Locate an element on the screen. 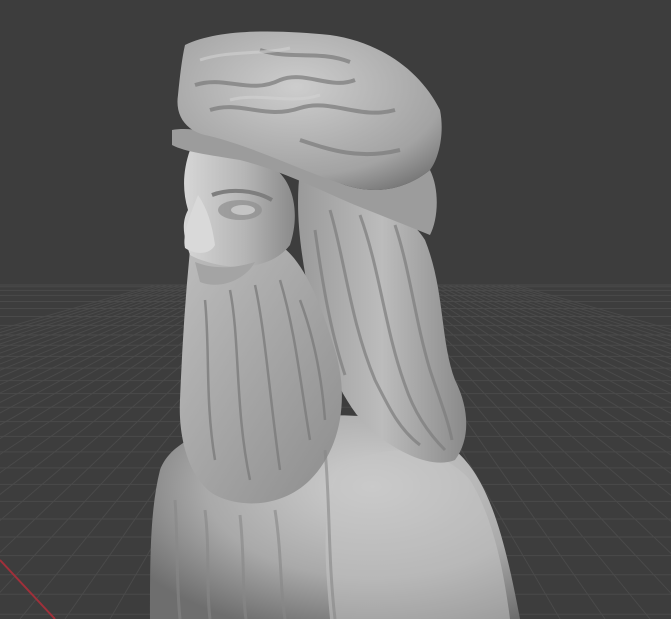 The image size is (671, 619). shoulder-highlight is located at coordinates (417, 534).